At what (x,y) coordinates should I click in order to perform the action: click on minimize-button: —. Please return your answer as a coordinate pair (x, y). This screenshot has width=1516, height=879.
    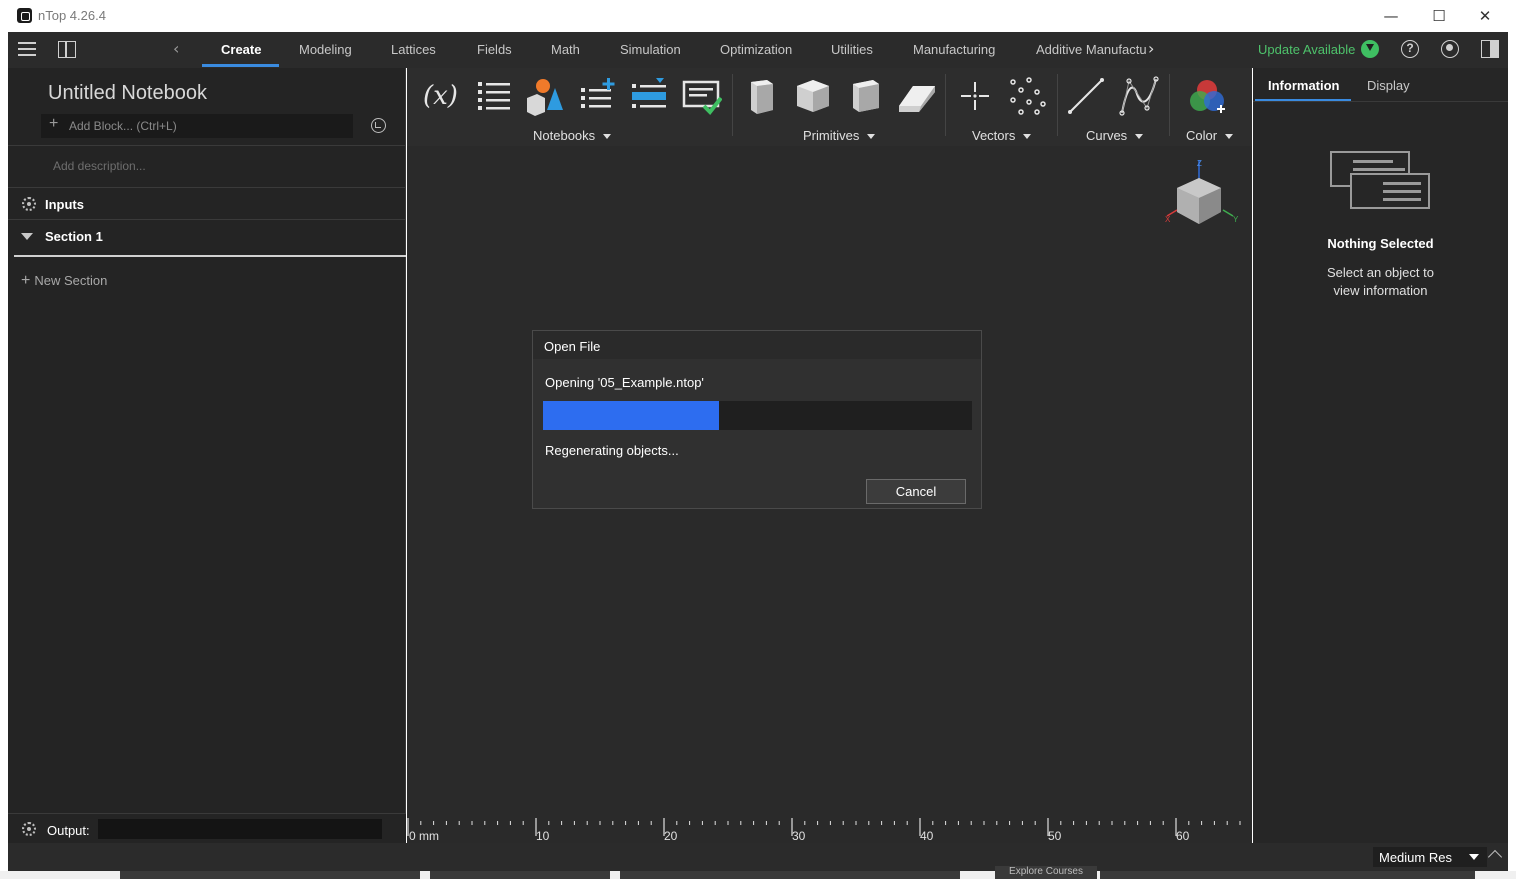
    Looking at the image, I should click on (1391, 16).